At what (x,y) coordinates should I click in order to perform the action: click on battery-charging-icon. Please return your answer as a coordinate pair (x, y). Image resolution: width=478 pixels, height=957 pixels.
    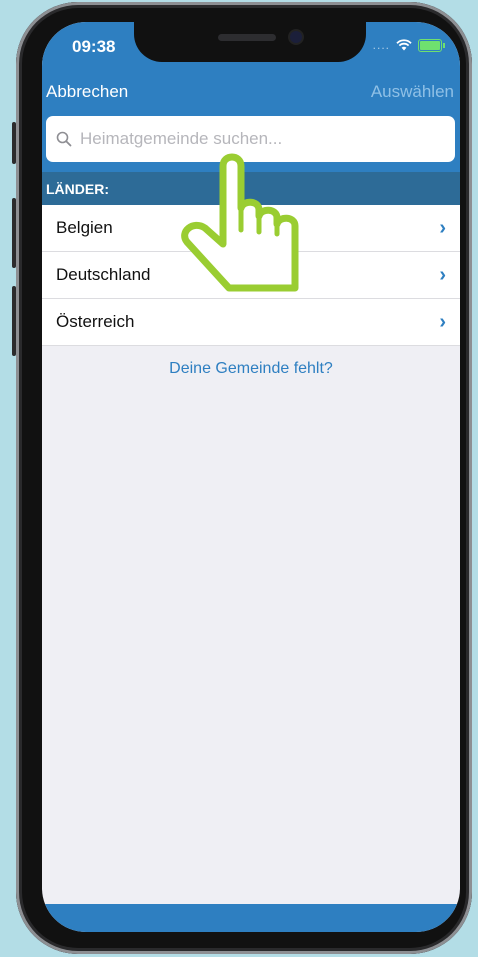
    Looking at the image, I should click on (431, 45).